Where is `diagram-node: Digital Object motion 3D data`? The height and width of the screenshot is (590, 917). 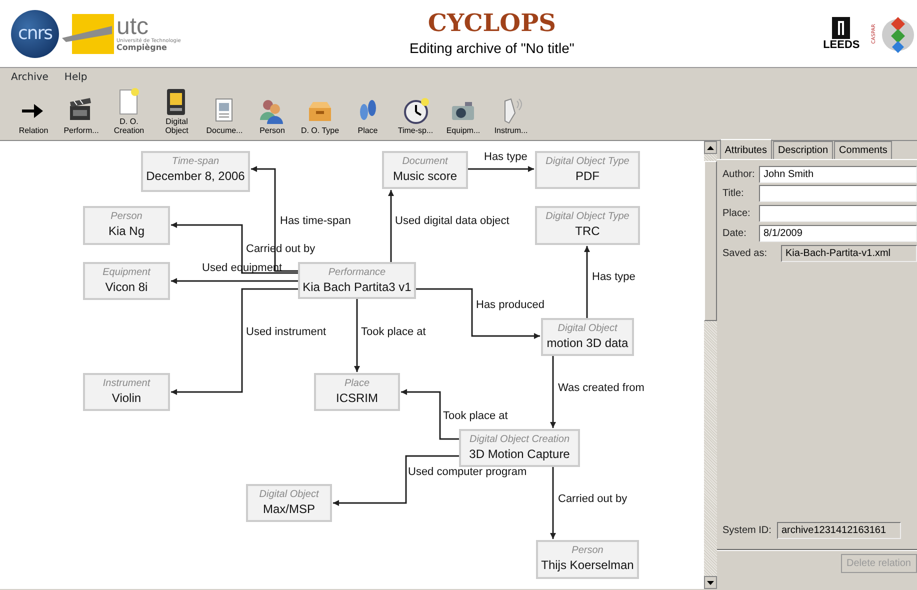 diagram-node: Digital Object motion 3D data is located at coordinates (587, 337).